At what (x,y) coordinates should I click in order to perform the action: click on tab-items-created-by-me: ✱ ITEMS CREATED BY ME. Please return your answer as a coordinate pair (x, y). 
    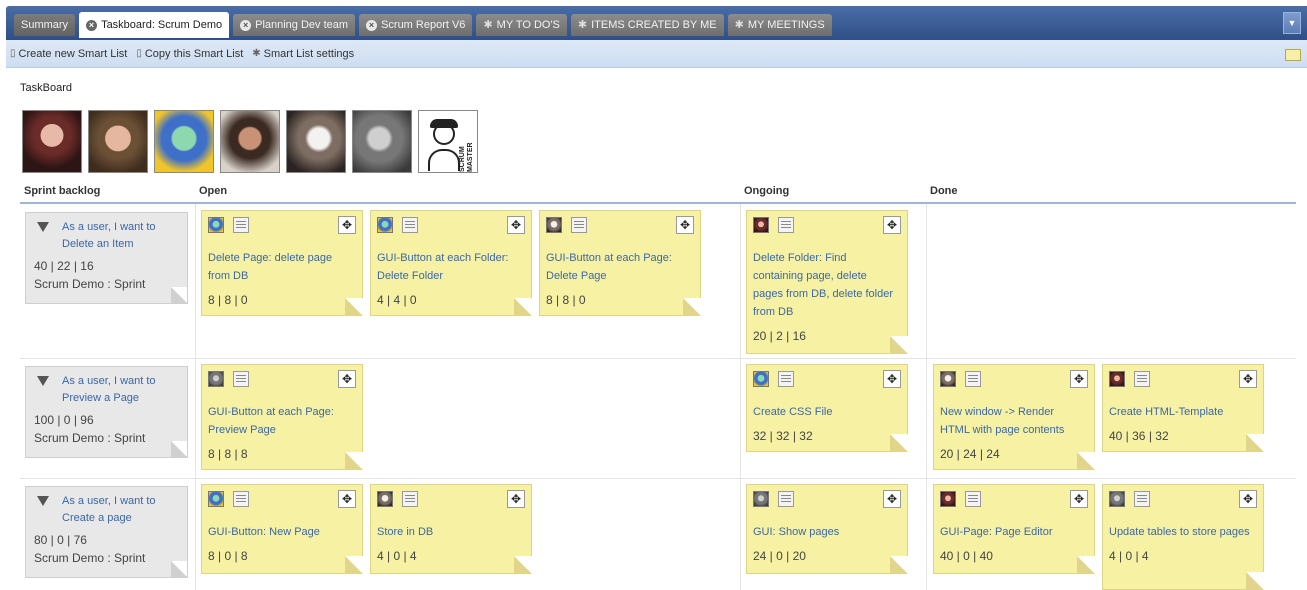
    Looking at the image, I should click on (647, 25).